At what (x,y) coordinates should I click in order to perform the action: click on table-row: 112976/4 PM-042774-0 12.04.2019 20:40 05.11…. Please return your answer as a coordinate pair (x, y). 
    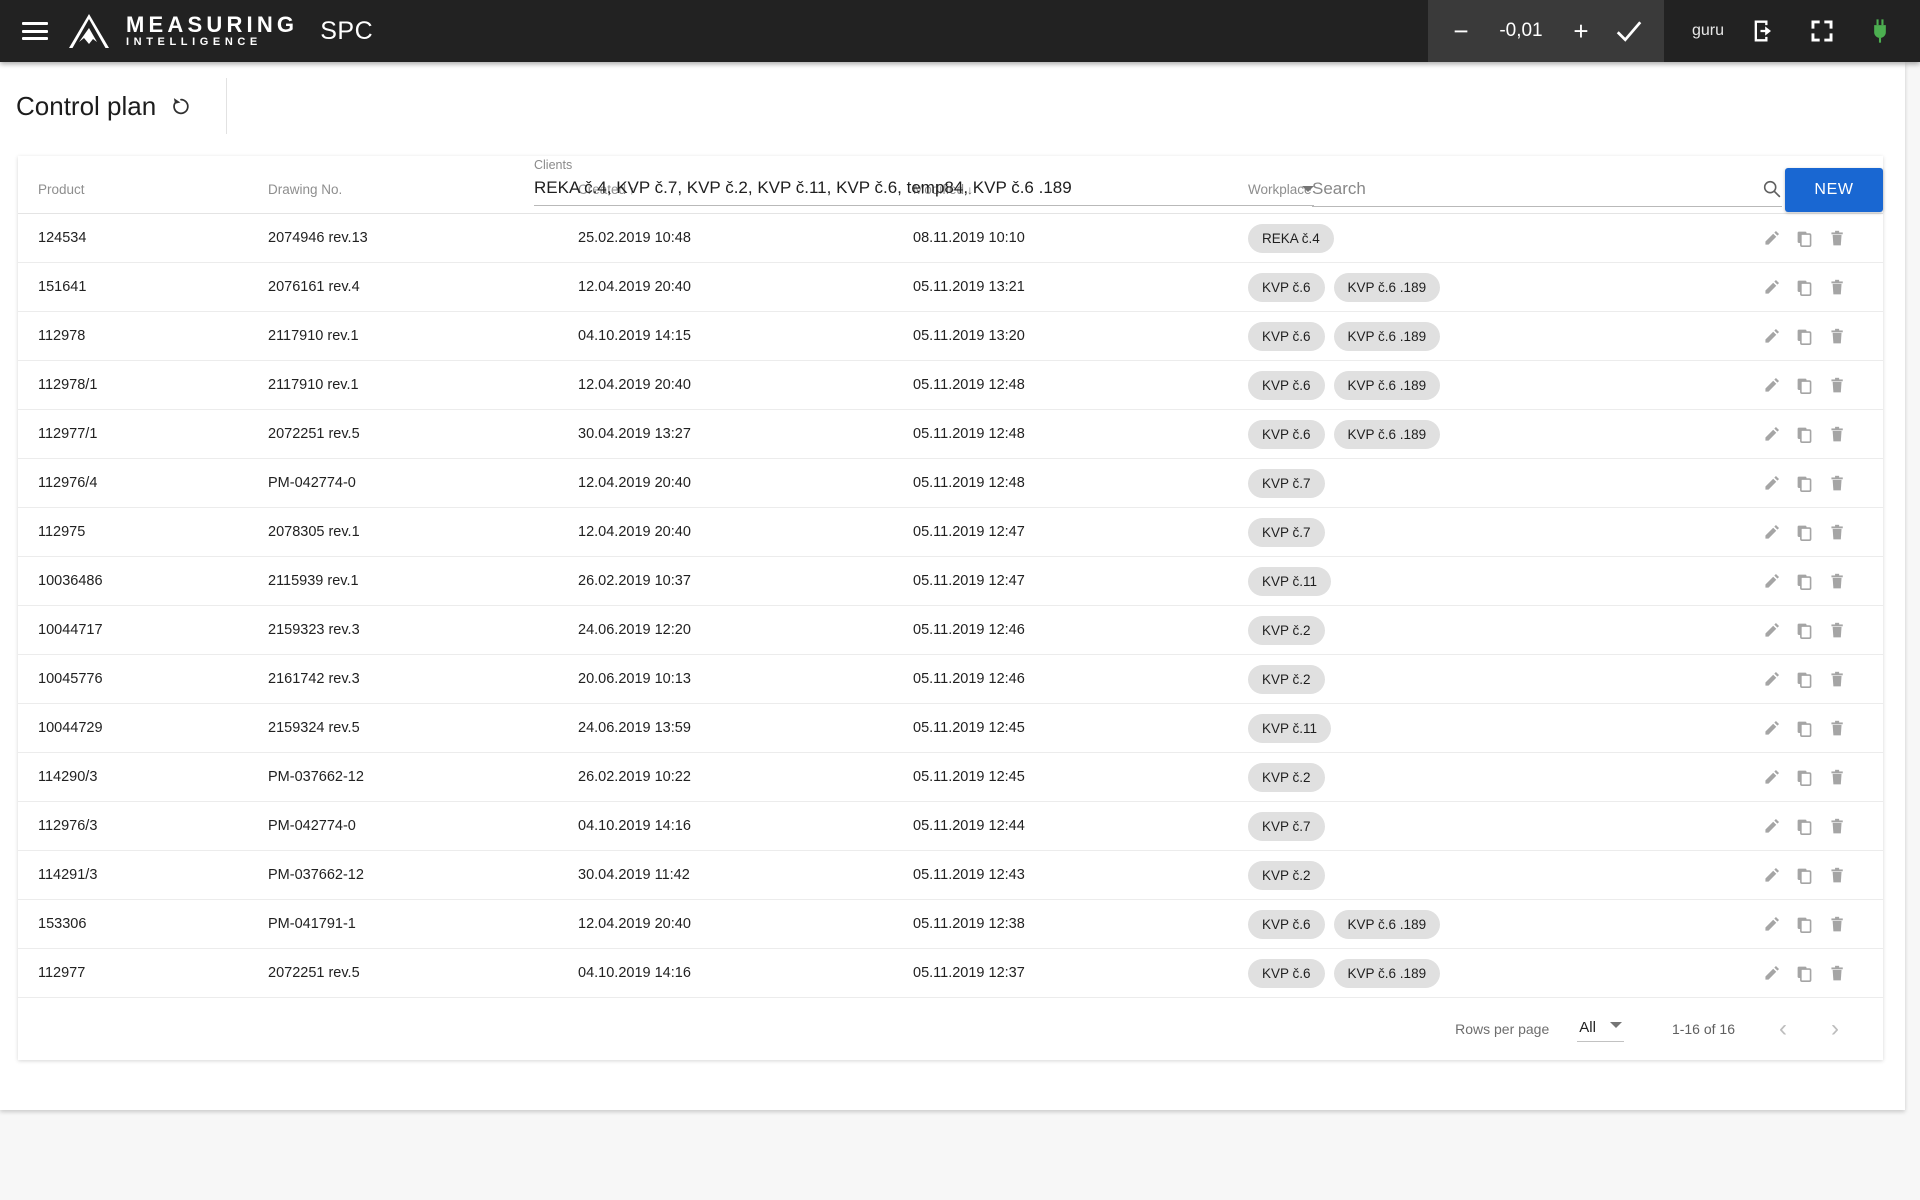
    Looking at the image, I should click on (950, 483).